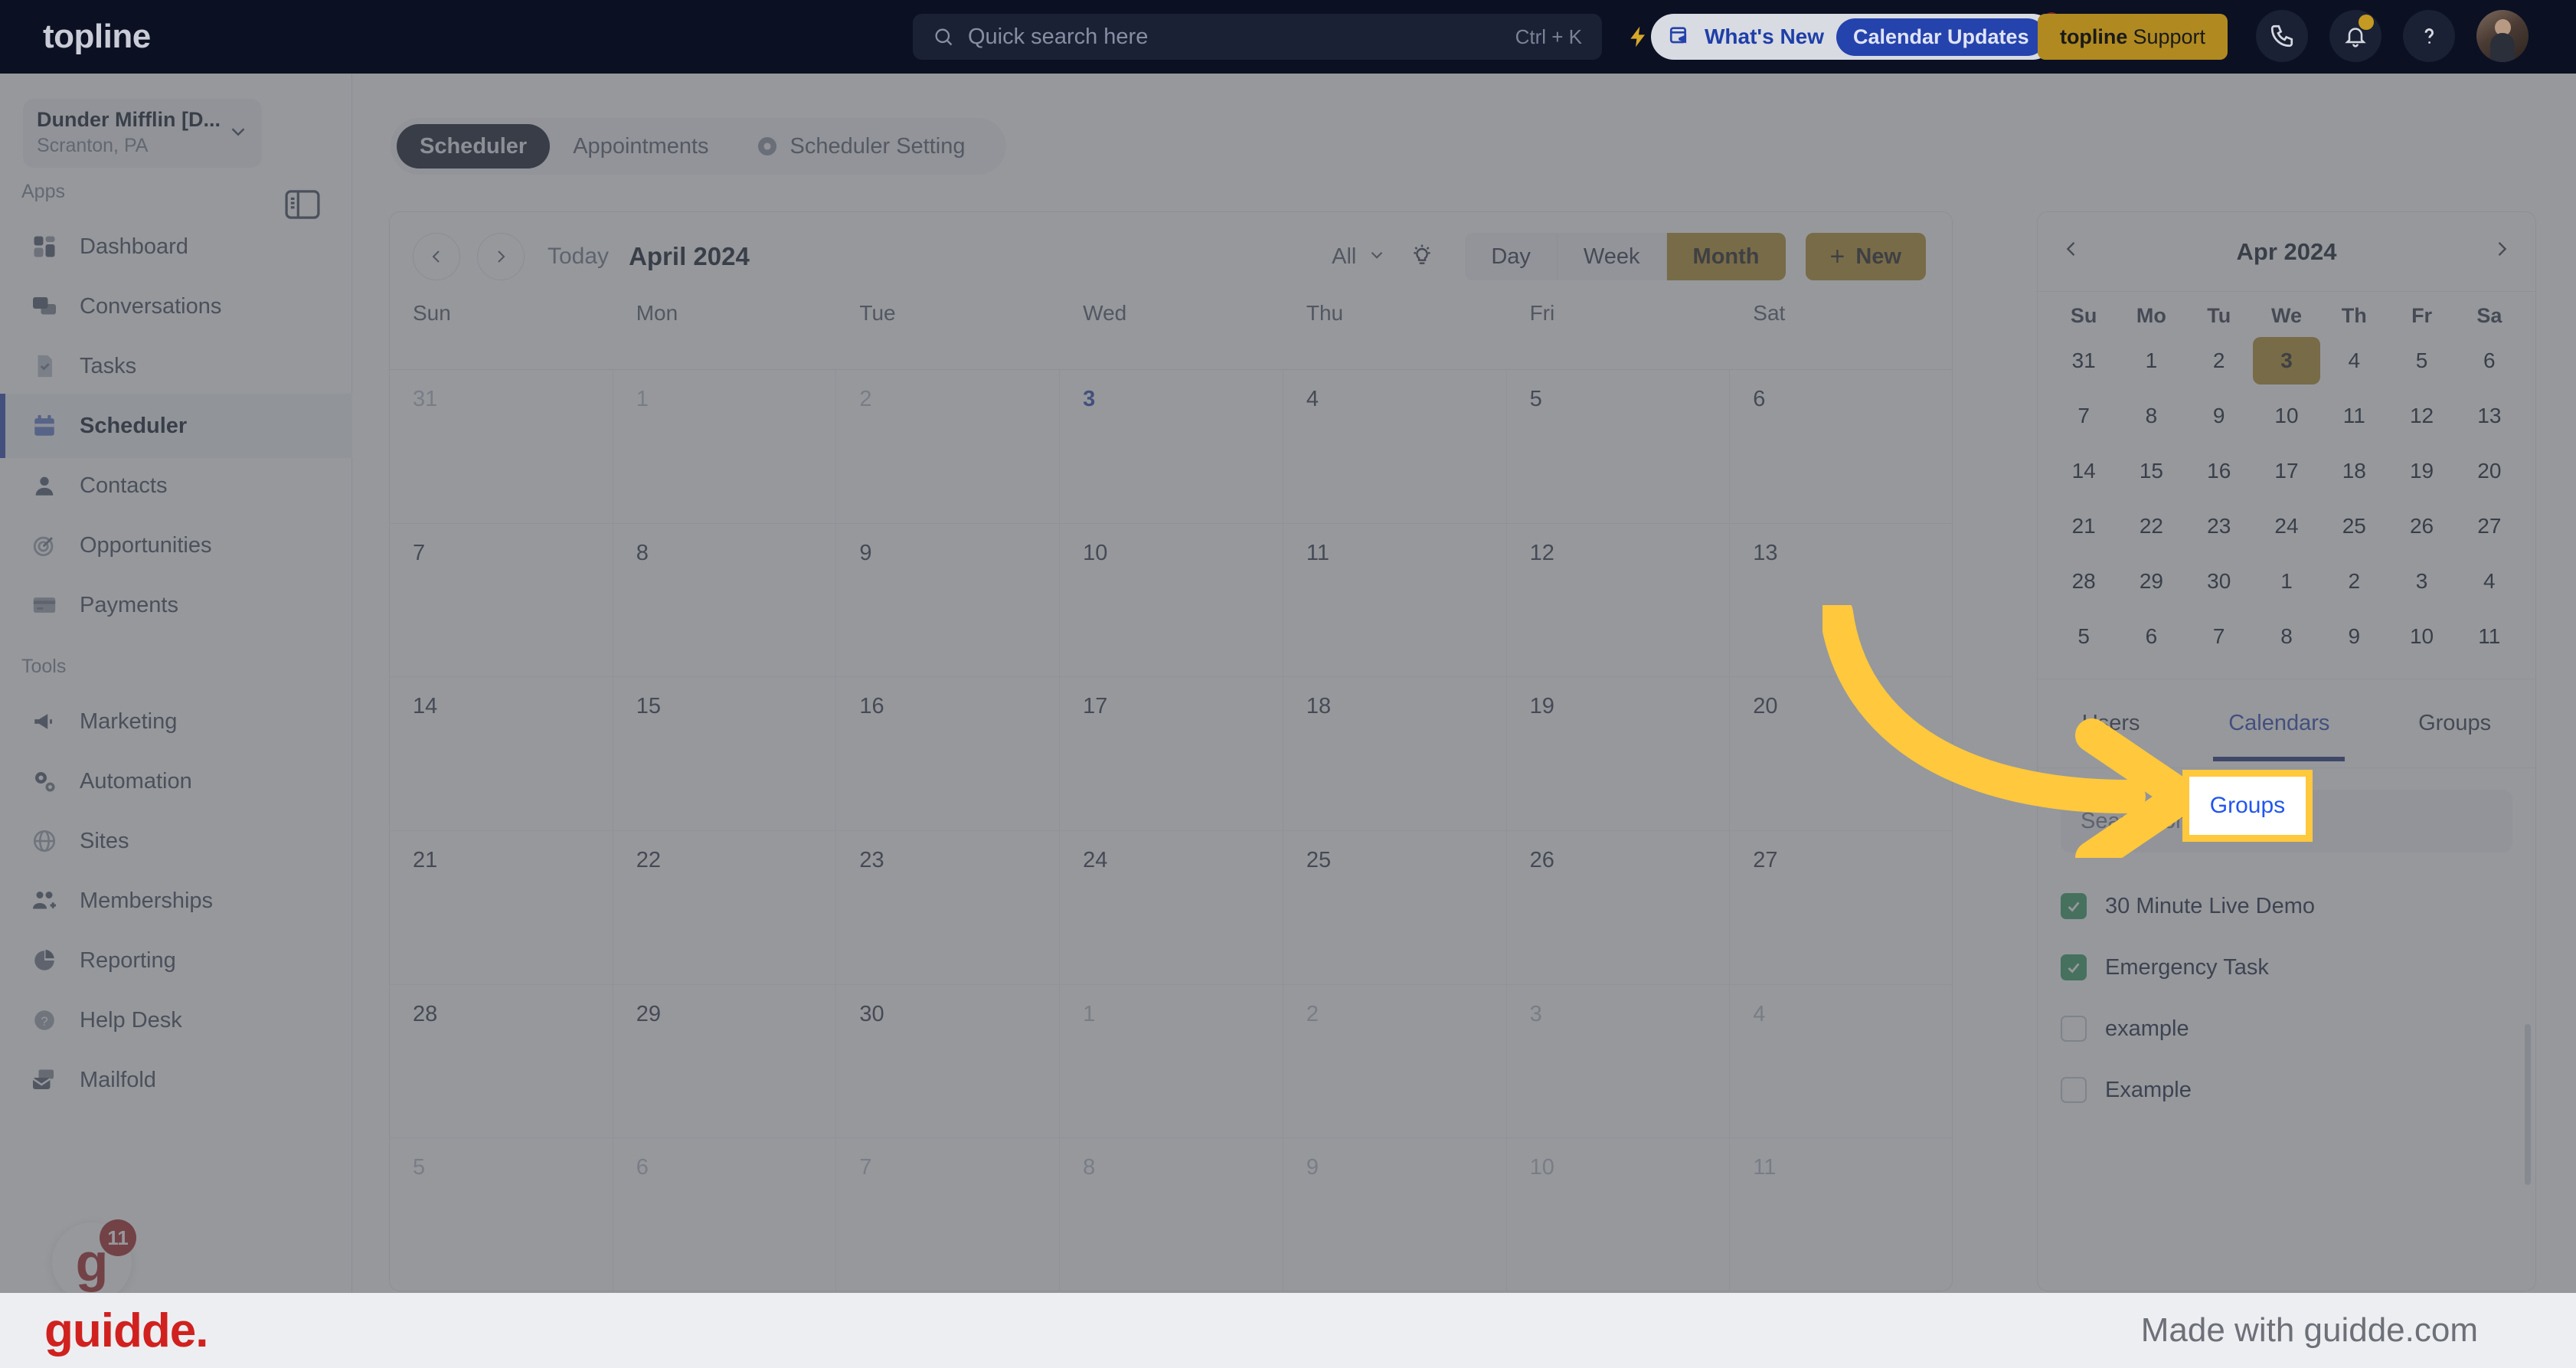  I want to click on calendar-day-cell: 19, so click(1618, 754).